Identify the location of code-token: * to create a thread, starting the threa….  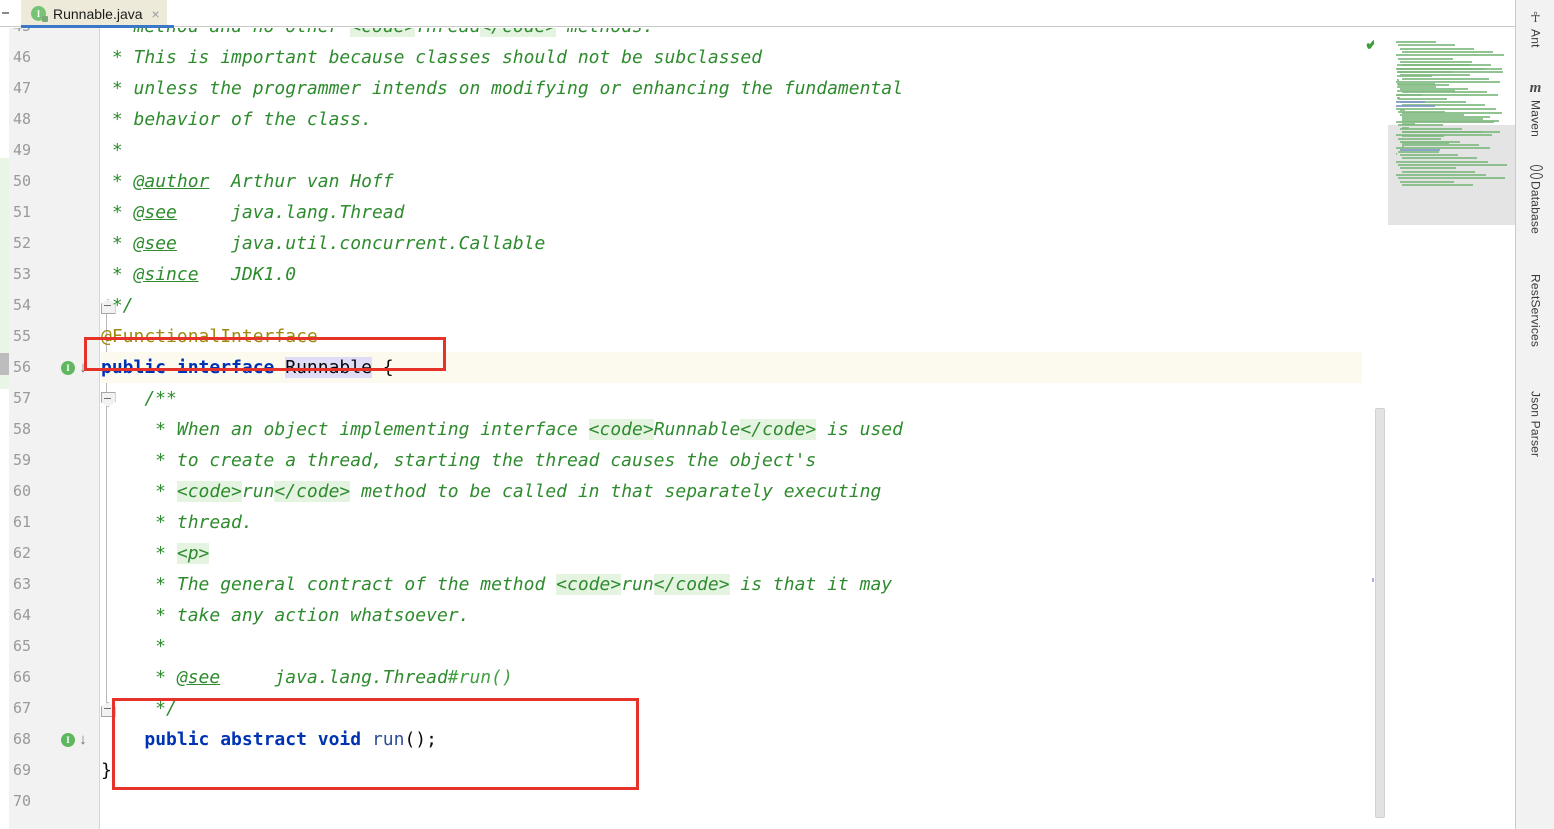
(459, 460).